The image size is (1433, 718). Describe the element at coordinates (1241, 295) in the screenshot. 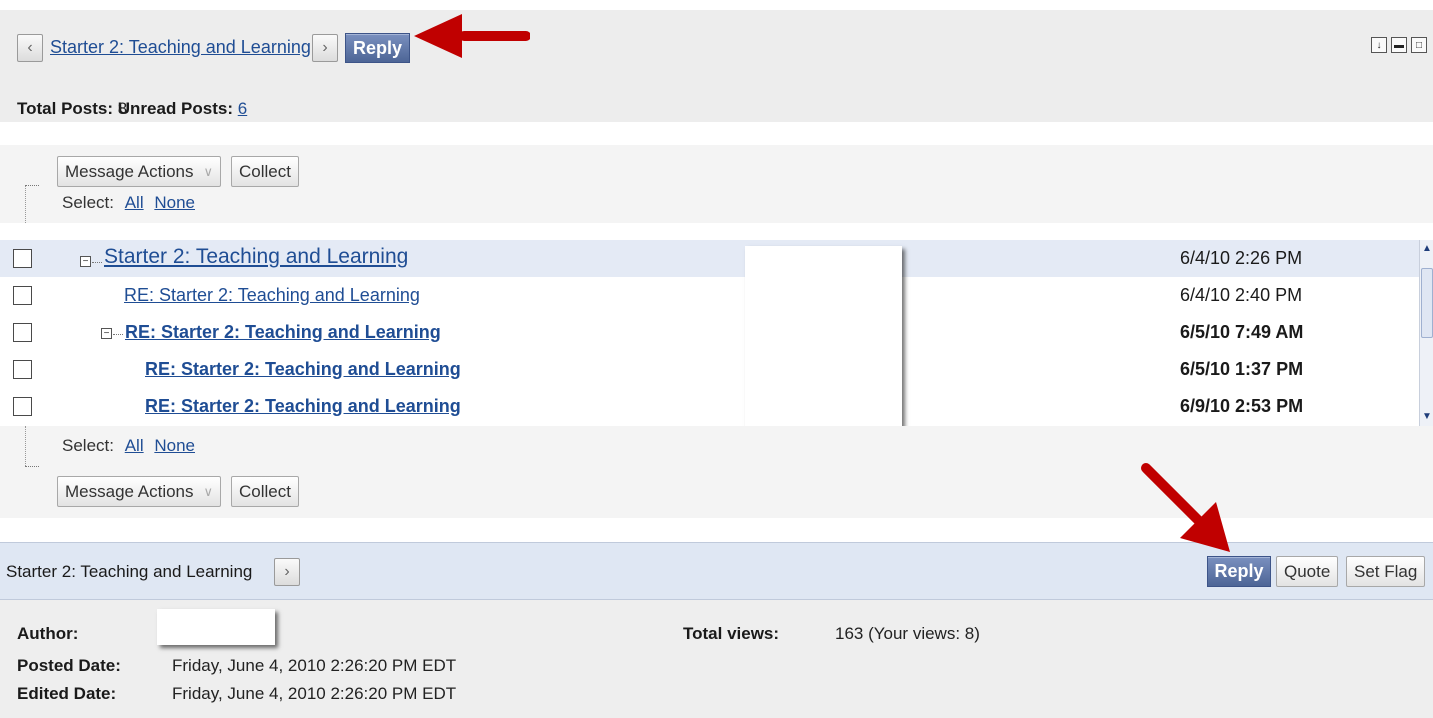

I see `post-date: 6/4/10 2:40 PM` at that location.